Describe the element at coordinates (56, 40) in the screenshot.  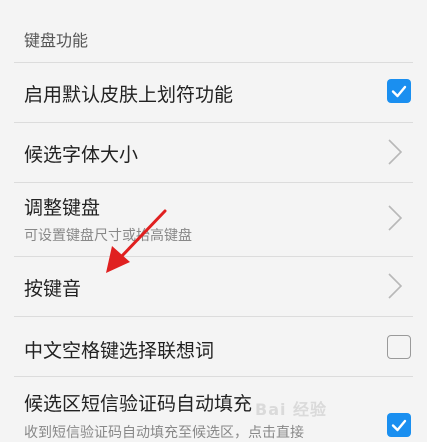
I see `section-header: 键盘功能` at that location.